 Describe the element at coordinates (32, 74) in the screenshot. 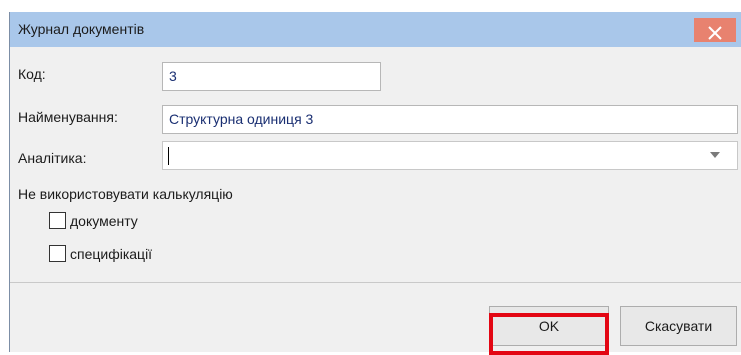

I see `code-label: Код:` at that location.